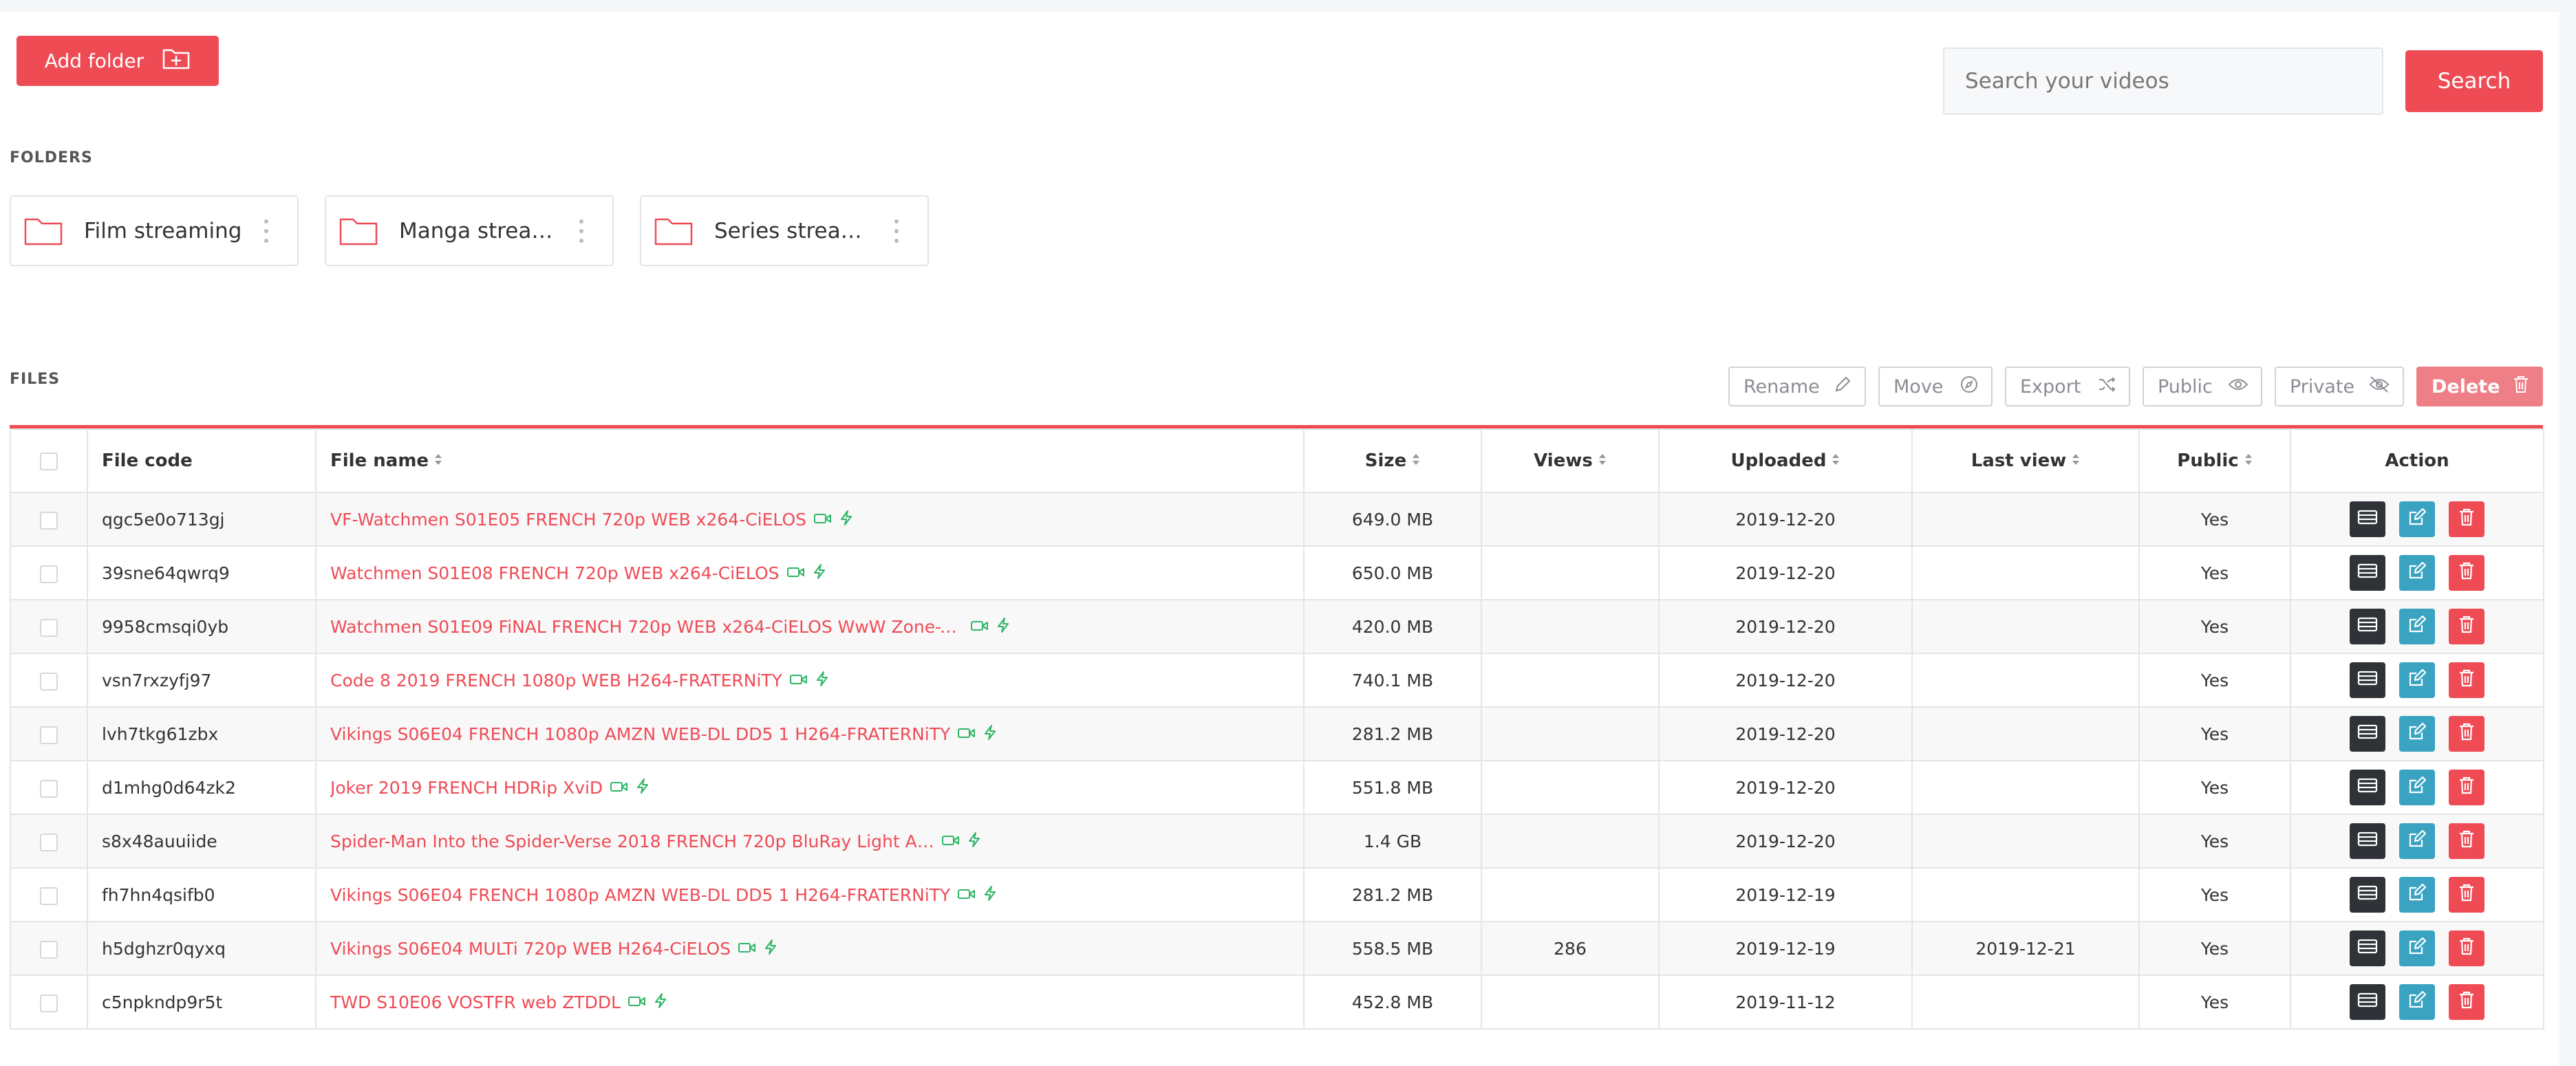 This screenshot has width=2576, height=1066. What do you see at coordinates (1392, 460) in the screenshot?
I see `header-size: Size` at bounding box center [1392, 460].